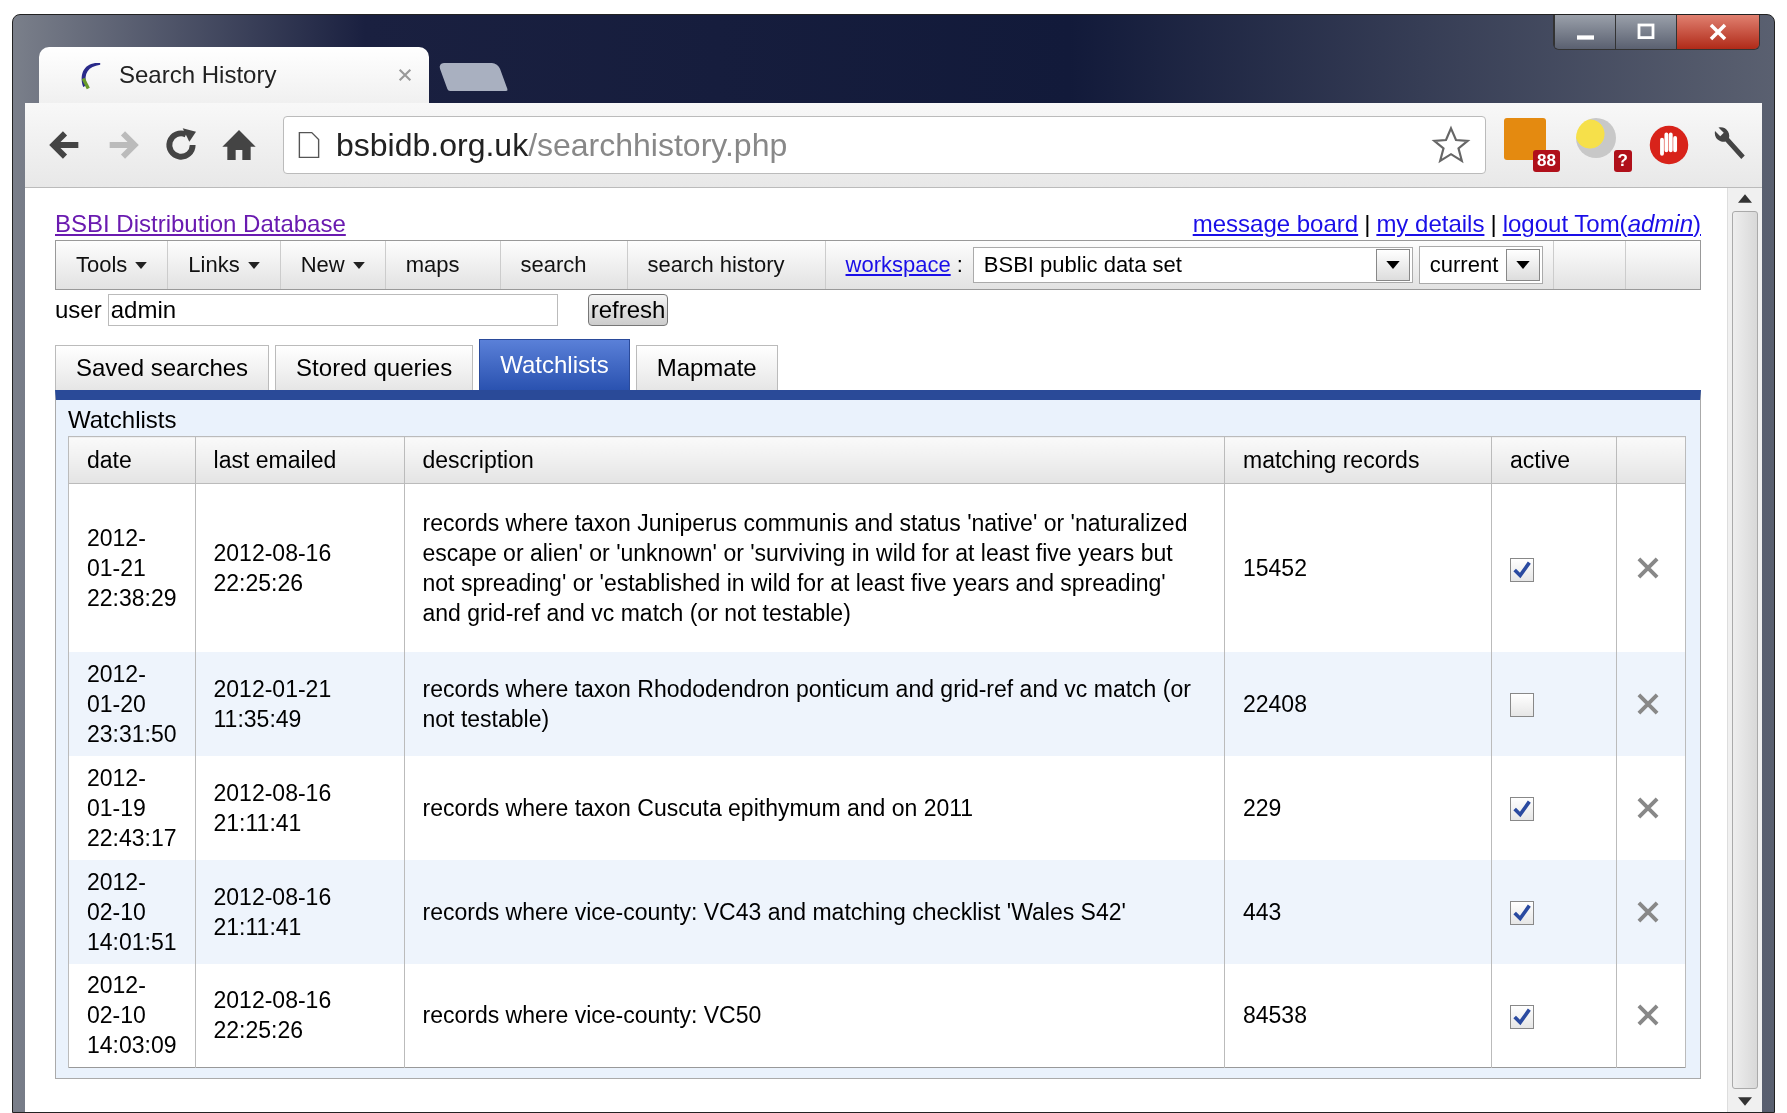 The height and width of the screenshot is (1113, 1787). What do you see at coordinates (1546, 161) in the screenshot?
I see `count-badge: 88` at bounding box center [1546, 161].